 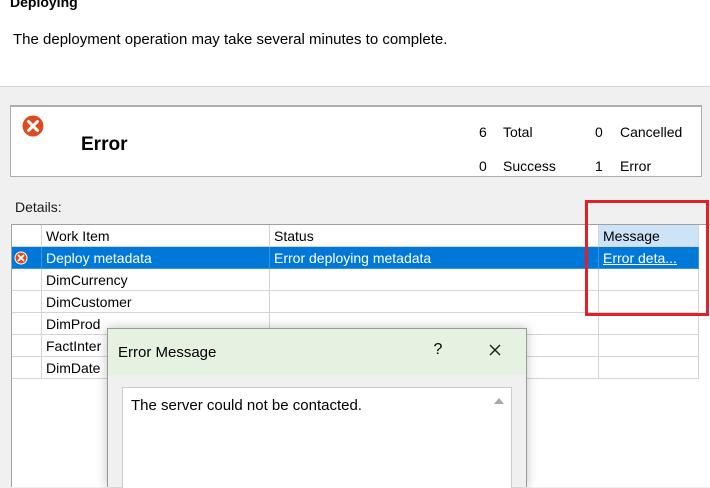 What do you see at coordinates (599, 166) in the screenshot?
I see `error-count: 1` at bounding box center [599, 166].